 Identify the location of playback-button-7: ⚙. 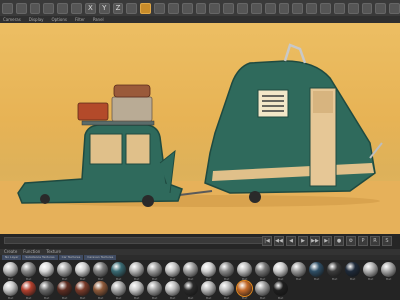
(351, 241).